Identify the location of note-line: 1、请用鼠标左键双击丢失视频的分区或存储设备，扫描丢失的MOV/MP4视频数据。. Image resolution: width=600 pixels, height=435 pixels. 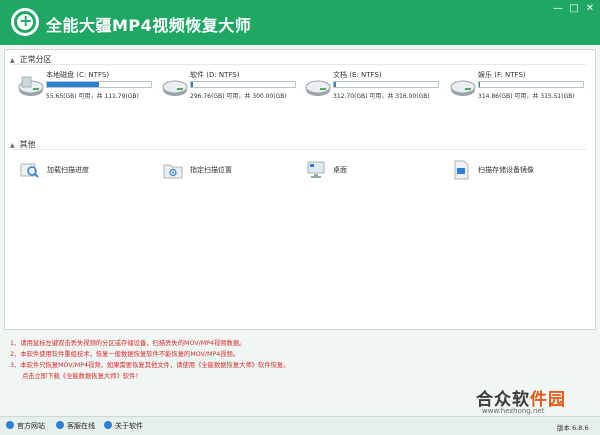
(128, 343).